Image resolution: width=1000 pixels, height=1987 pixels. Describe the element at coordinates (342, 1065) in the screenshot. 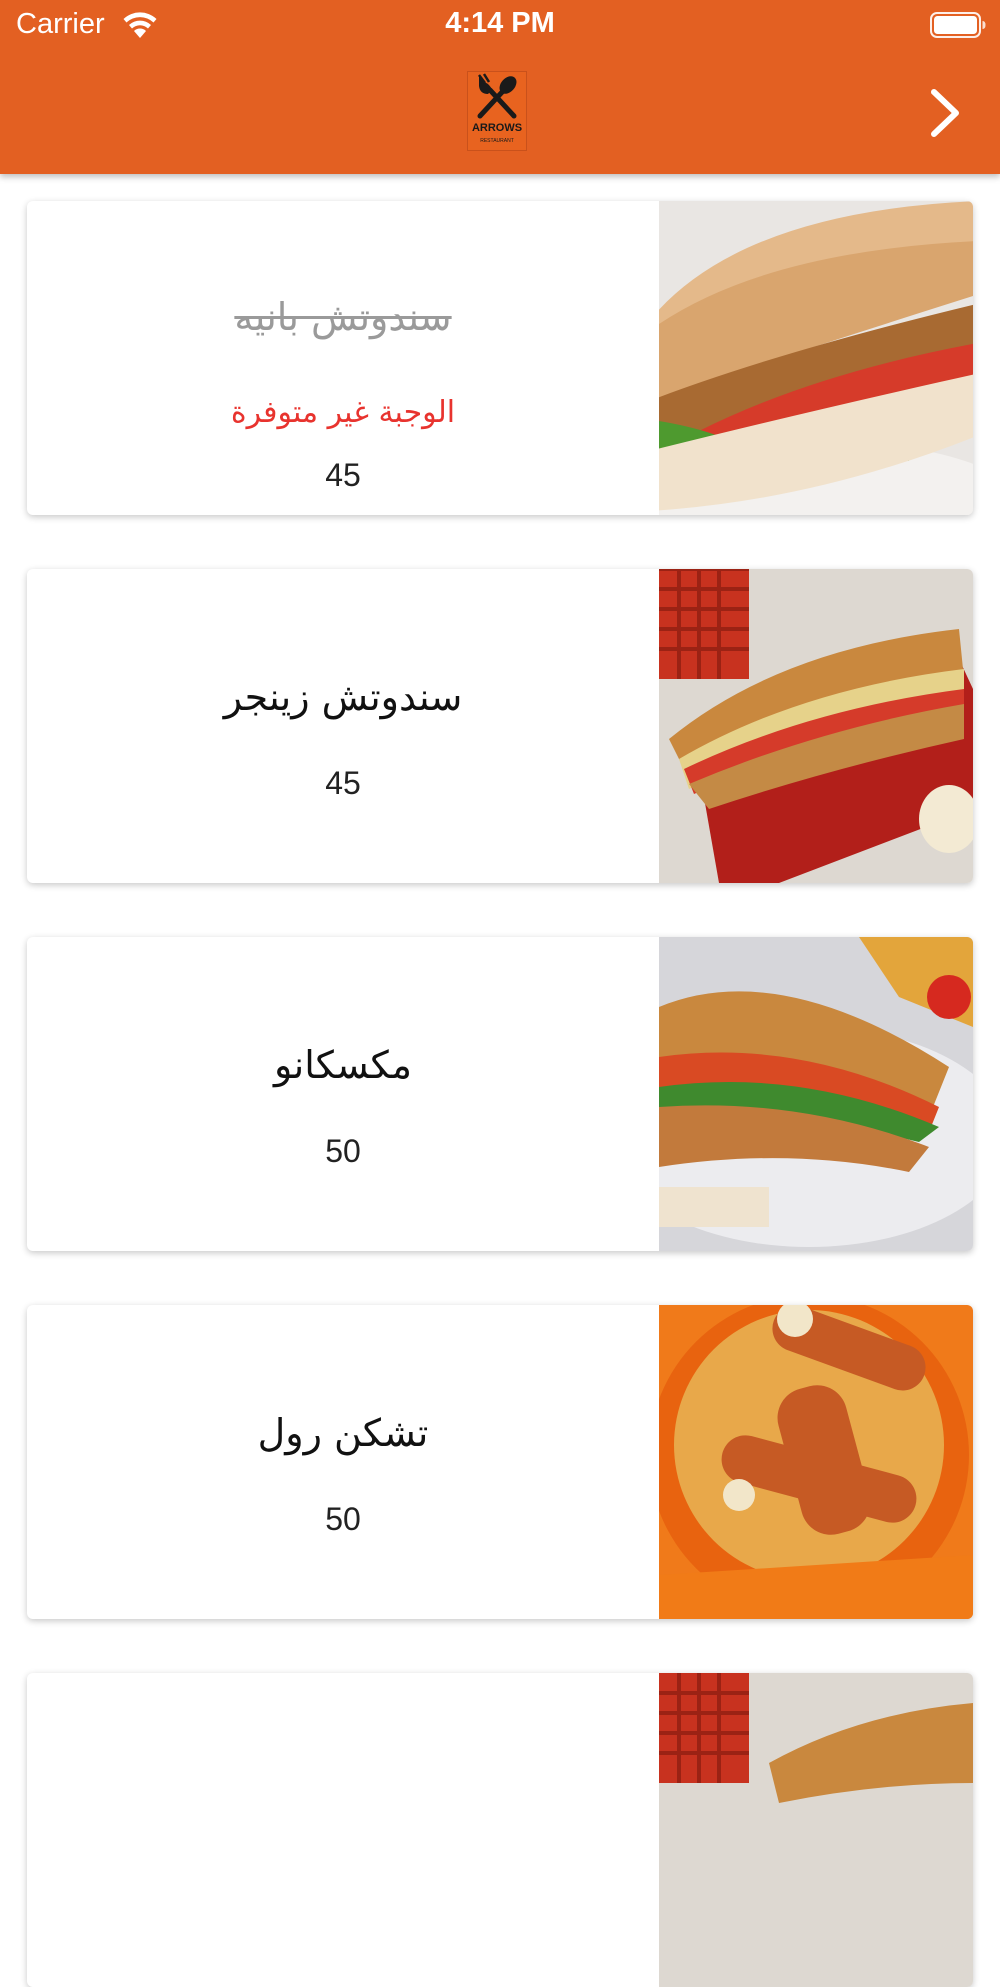

I see `menu-item-name: مكسكانو` at that location.